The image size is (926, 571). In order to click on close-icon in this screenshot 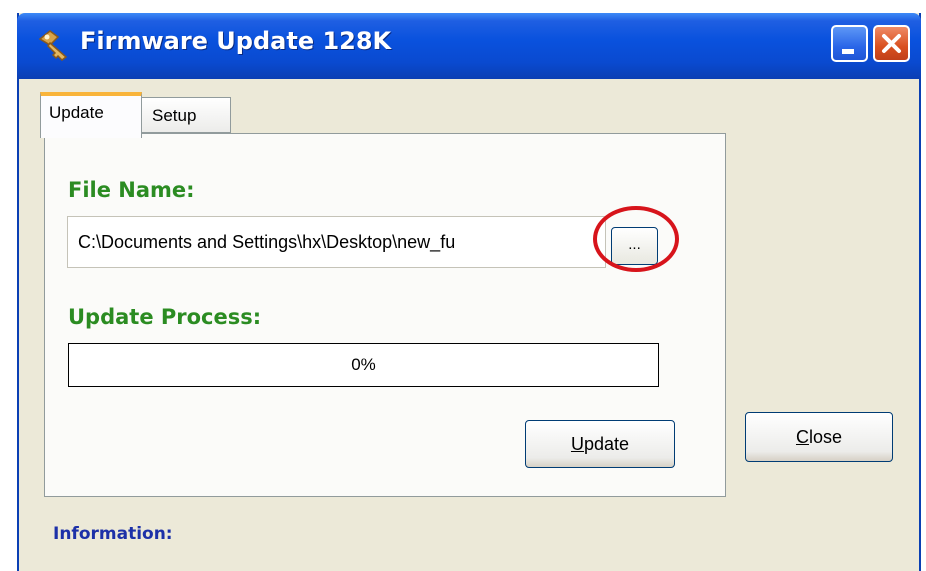, I will do `click(891, 43)`.